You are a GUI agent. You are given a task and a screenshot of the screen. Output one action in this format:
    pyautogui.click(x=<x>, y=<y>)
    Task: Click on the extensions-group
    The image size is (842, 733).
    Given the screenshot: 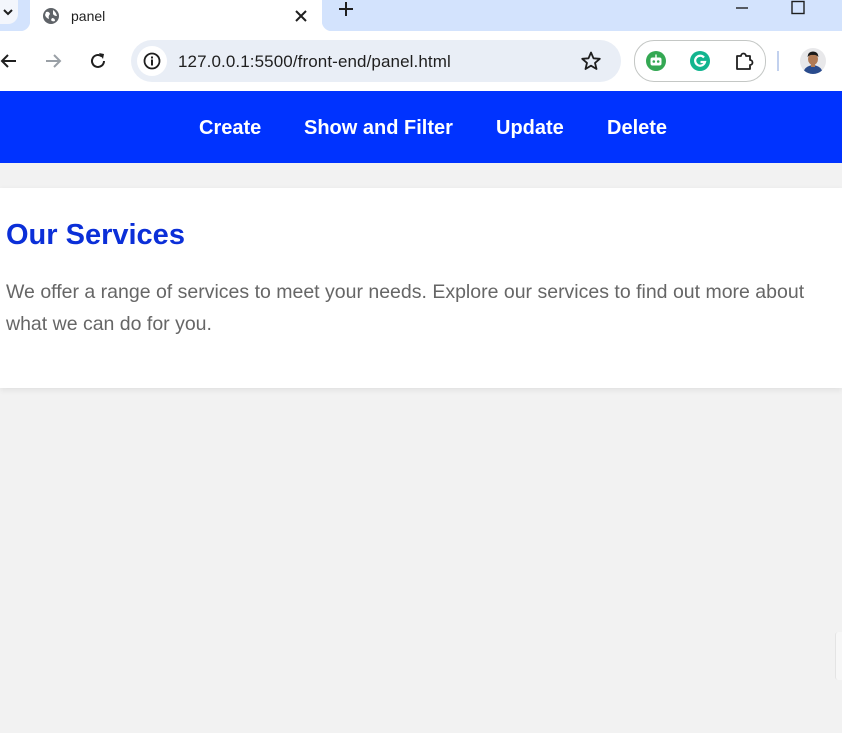 What is the action you would take?
    pyautogui.click(x=700, y=61)
    